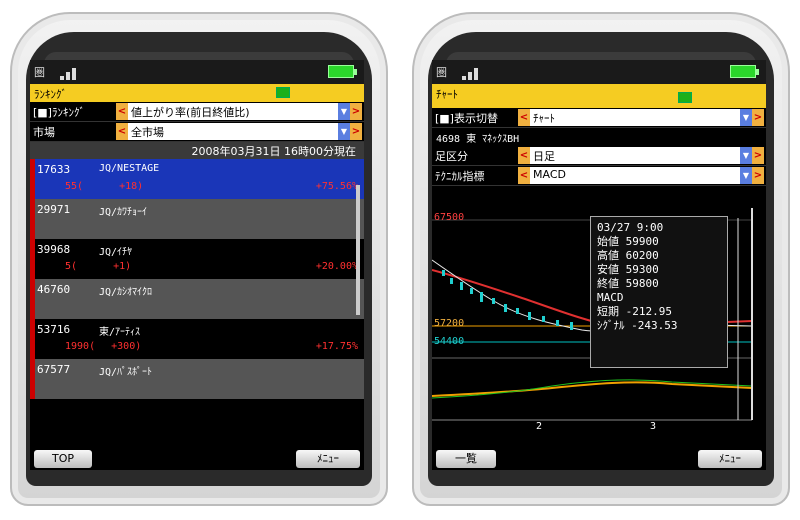  I want to click on list-item: 39968 JQ/ｲﾁﾔ 5( +1) +20.00%, so click(197, 259).